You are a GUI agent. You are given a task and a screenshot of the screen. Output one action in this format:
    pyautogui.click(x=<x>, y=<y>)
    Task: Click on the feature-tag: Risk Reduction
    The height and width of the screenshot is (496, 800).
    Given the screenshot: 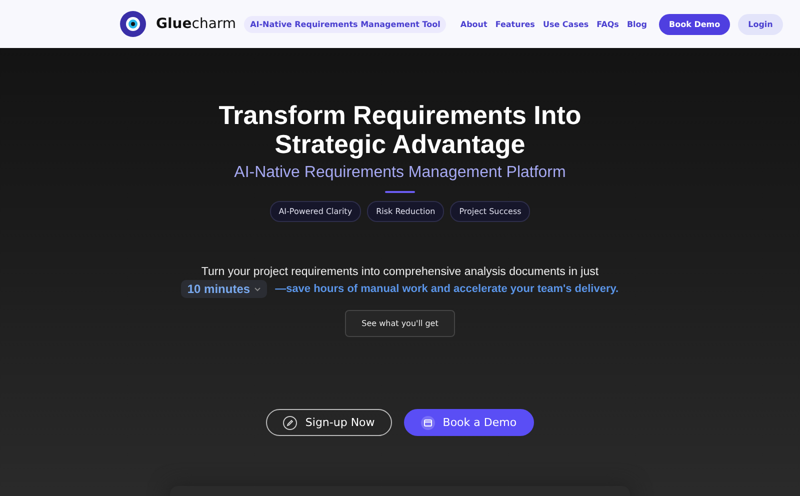 What is the action you would take?
    pyautogui.click(x=405, y=211)
    